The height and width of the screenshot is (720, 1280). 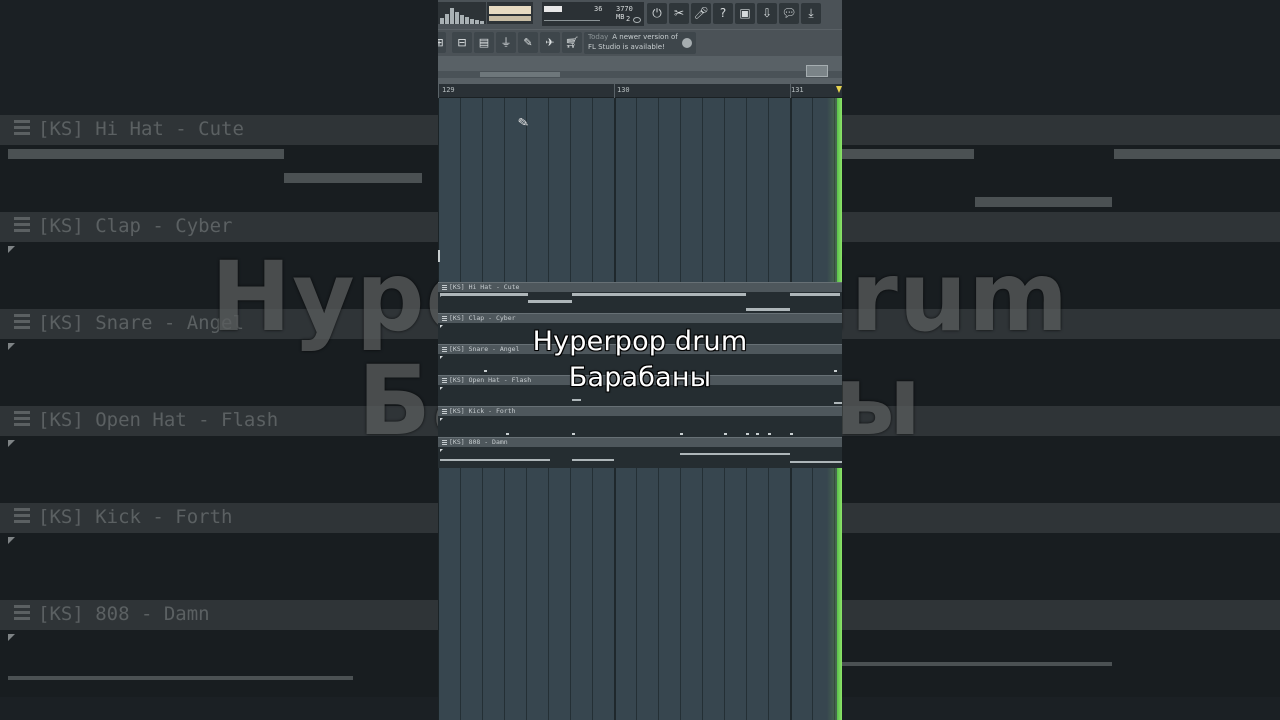 I want to click on pencil-cursor-icon: ✎, so click(x=523, y=123).